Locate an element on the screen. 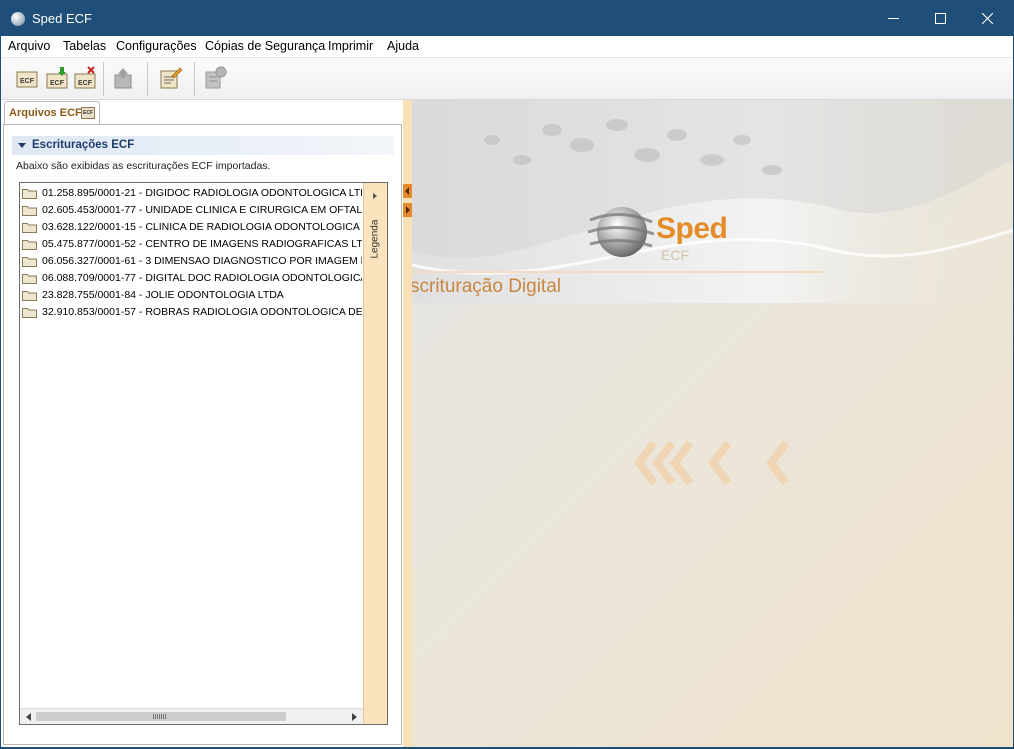 This screenshot has height=749, width=1014. panel-splitter is located at coordinates (407, 423).